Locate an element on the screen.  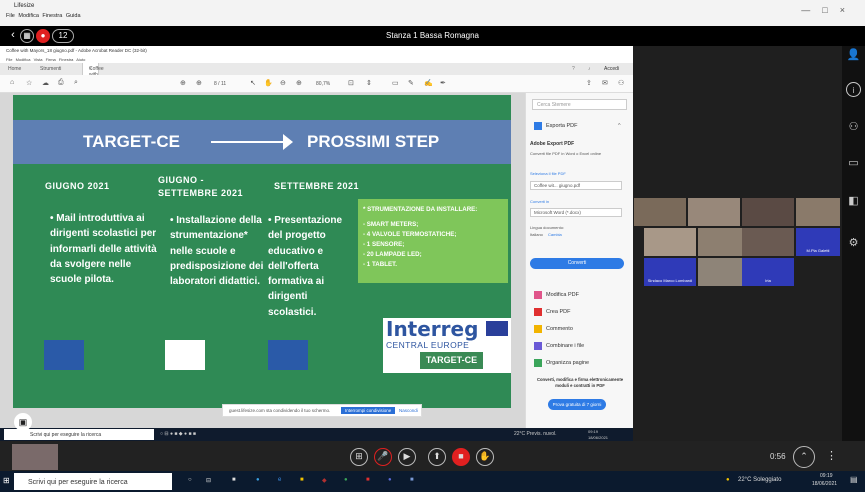
try-free-button: Prova gratuita di 7 giorni is located at coordinates (577, 404).